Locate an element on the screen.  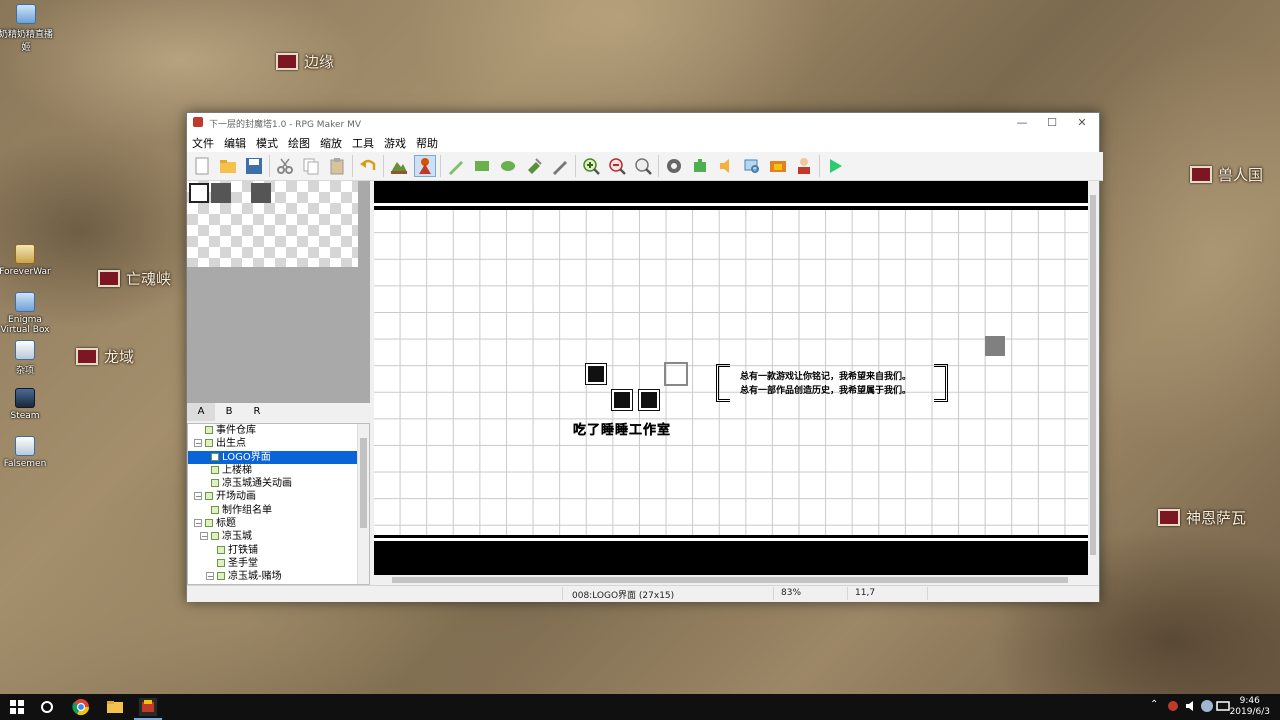
save-project-button is located at coordinates (254, 166).